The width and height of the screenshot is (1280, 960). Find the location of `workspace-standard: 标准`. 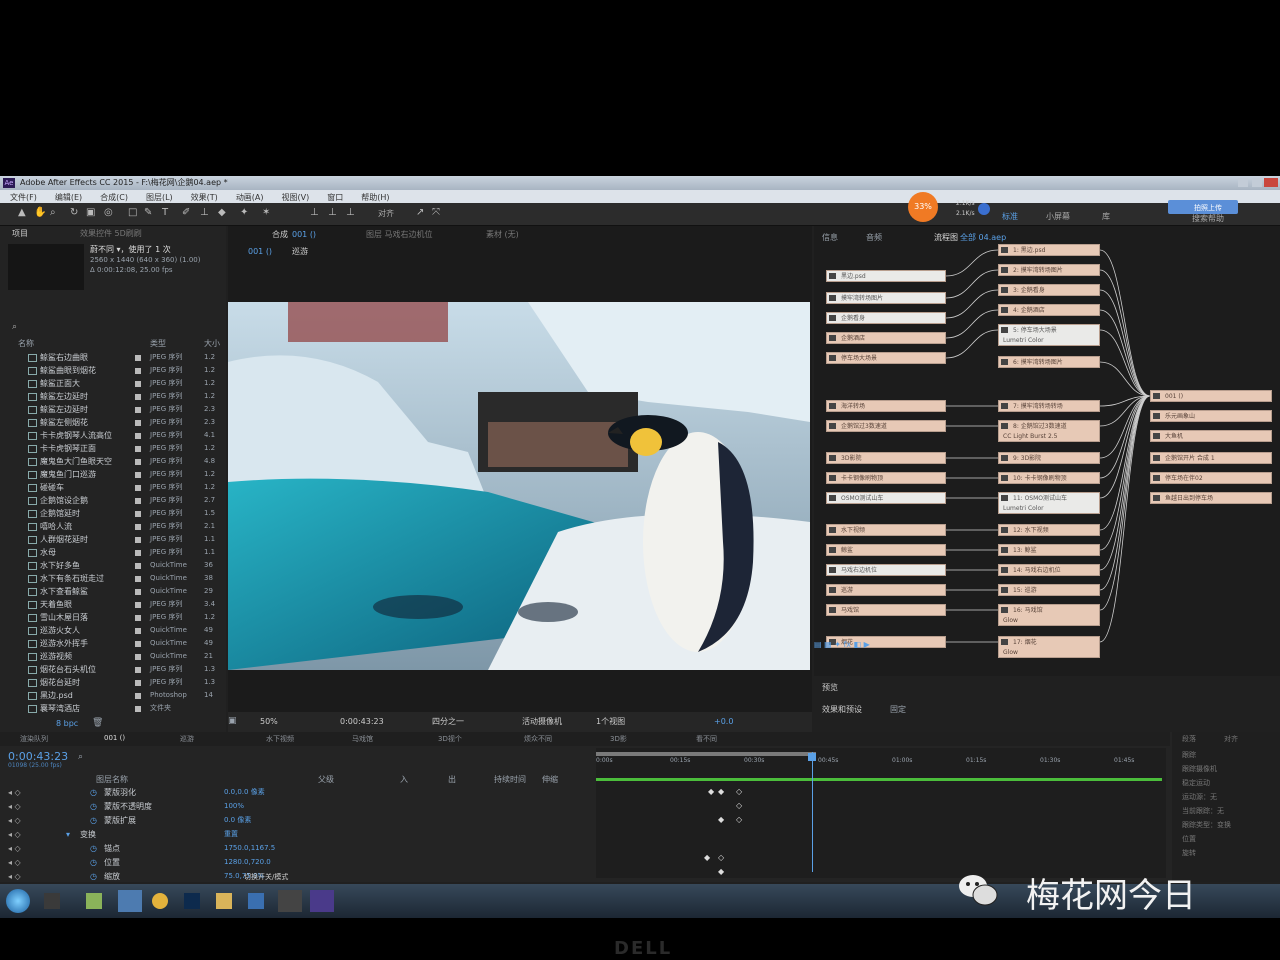

workspace-standard: 标准 is located at coordinates (1010, 217).